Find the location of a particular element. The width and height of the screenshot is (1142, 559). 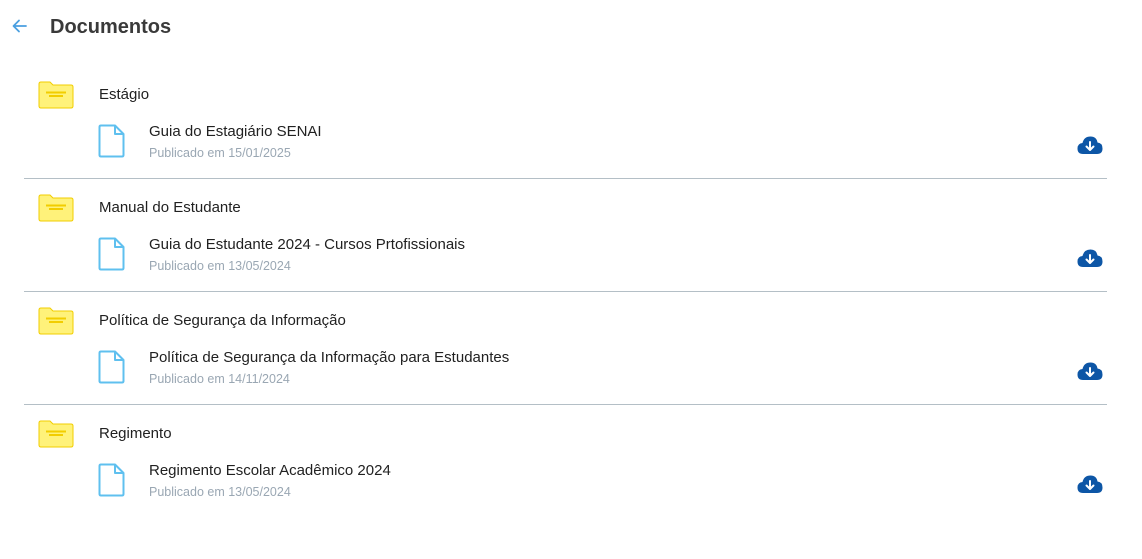

document-date: Publicado em 14/11/2024 is located at coordinates (219, 379).